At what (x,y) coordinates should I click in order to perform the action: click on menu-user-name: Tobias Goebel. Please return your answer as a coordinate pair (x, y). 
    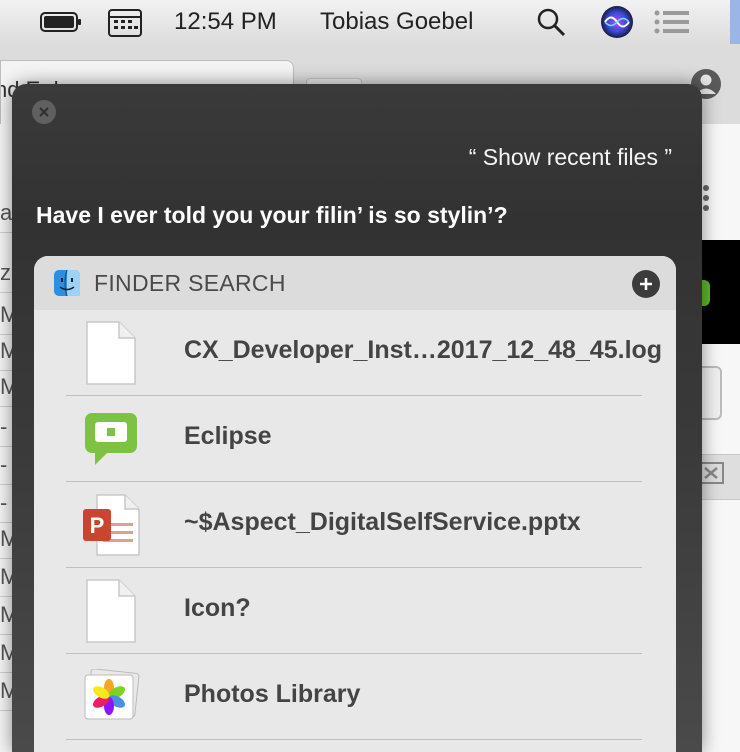
    Looking at the image, I should click on (396, 22).